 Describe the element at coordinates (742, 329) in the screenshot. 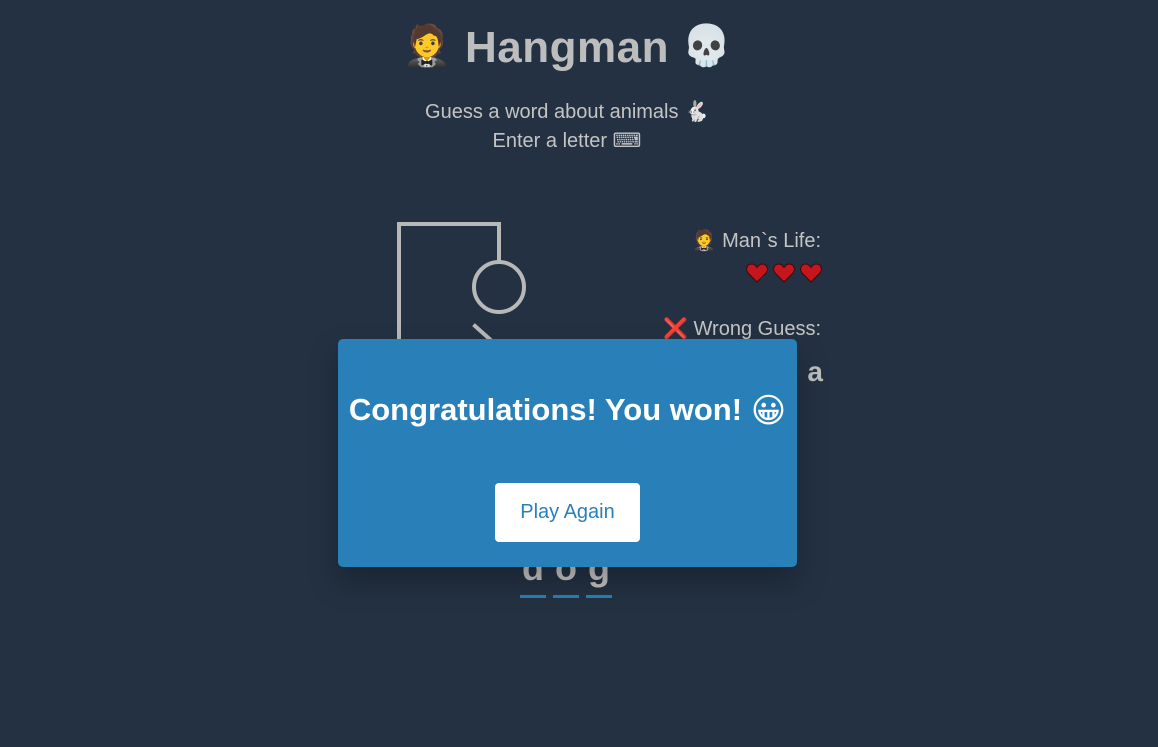

I see `wrong-guess-label: ❌ Wrong Guess:` at that location.